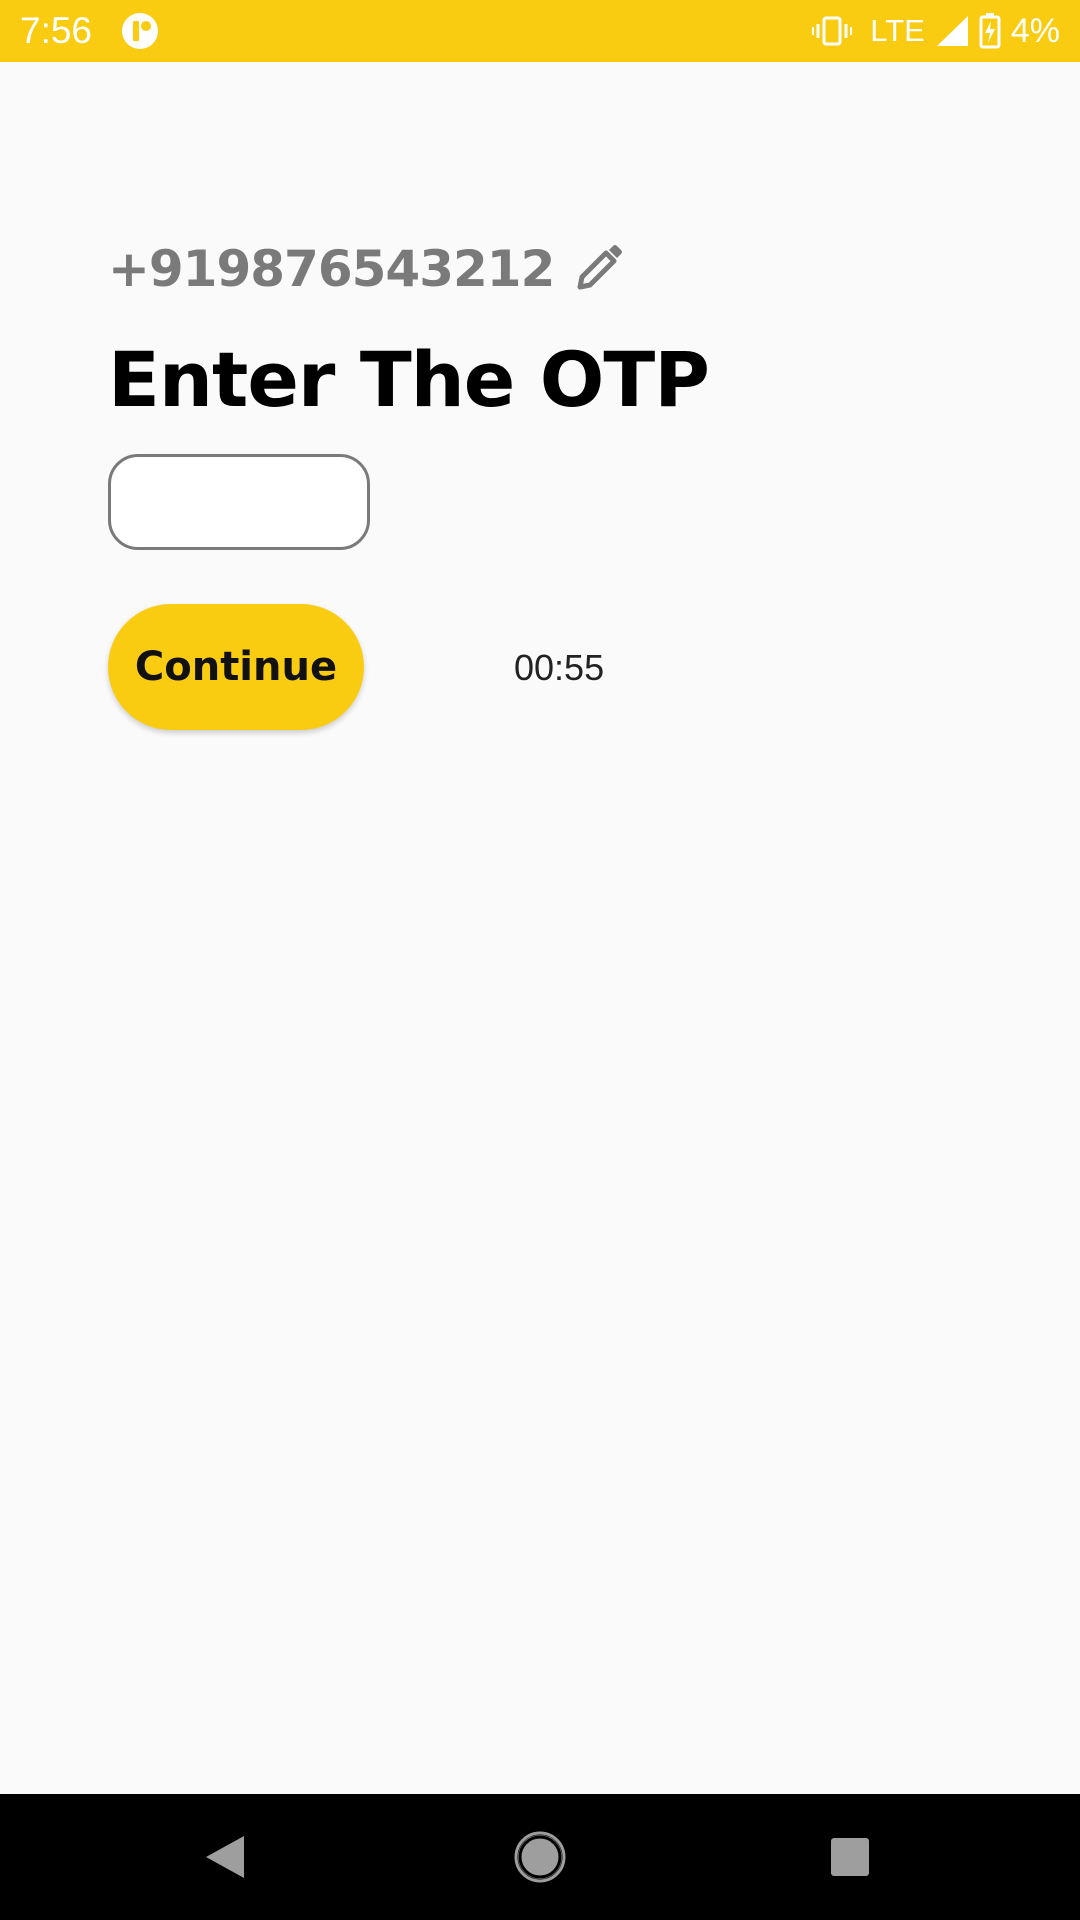 The image size is (1080, 1920). I want to click on phone-number: +919876543212, so click(331, 269).